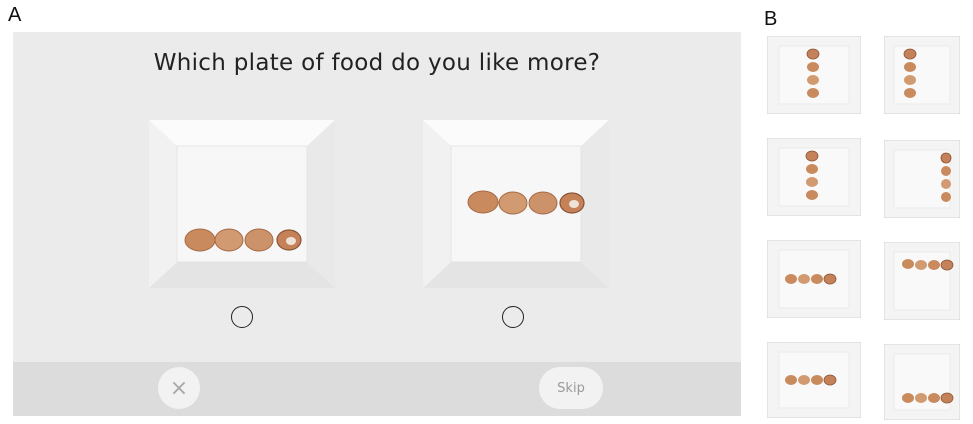 The height and width of the screenshot is (424, 973). I want to click on question-title: Which plate of food do you like more?, so click(377, 63).